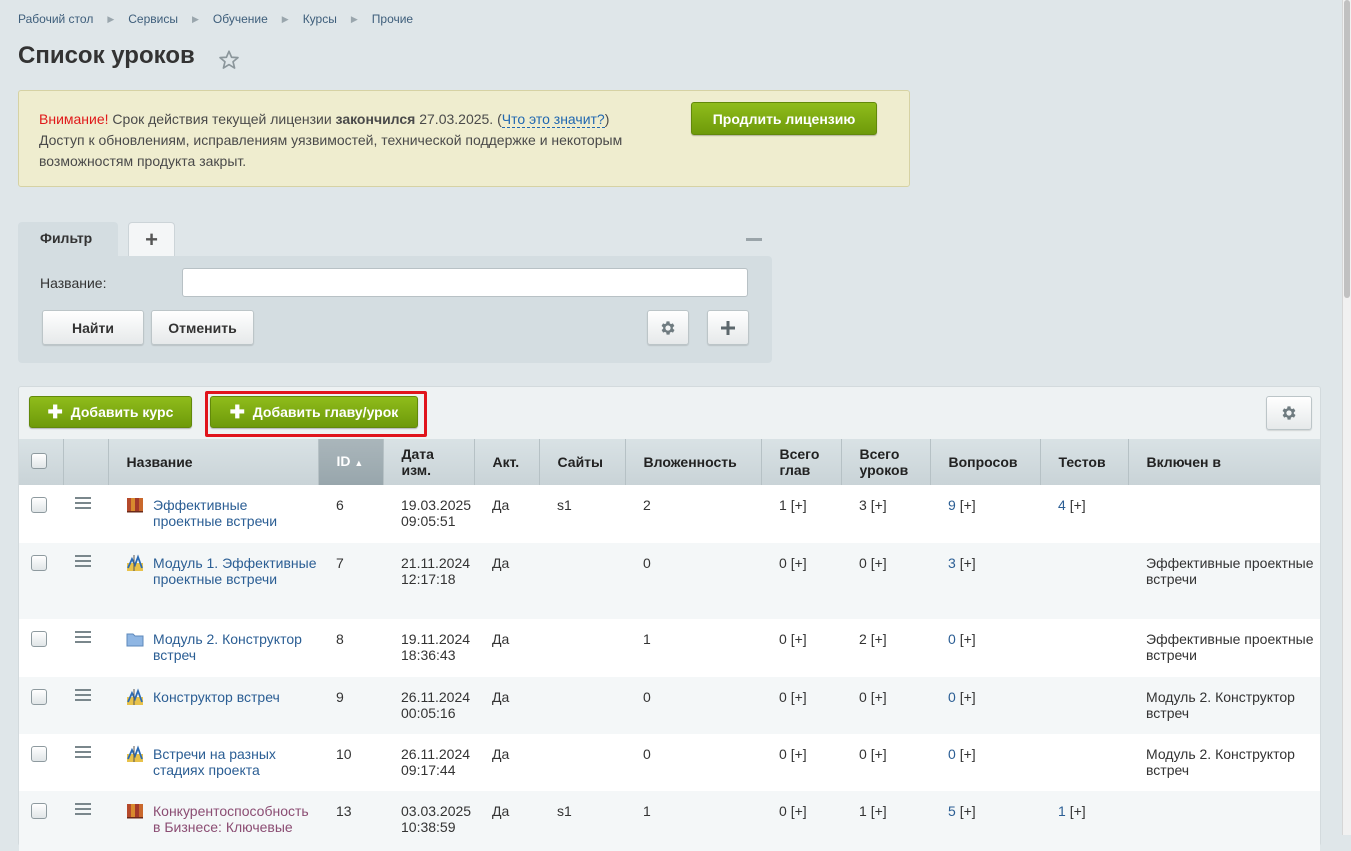 The image size is (1351, 851). Describe the element at coordinates (153, 19) in the screenshot. I see `breadcrumb-services: Сервисы` at that location.